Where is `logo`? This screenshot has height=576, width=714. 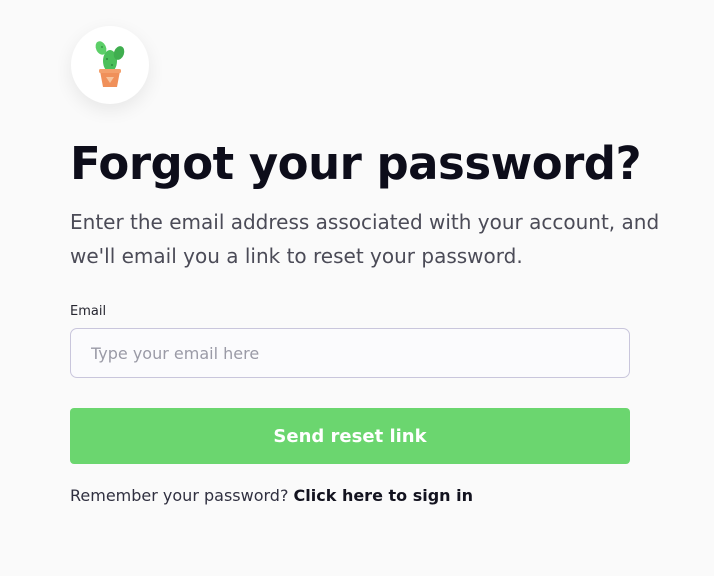
logo is located at coordinates (110, 65).